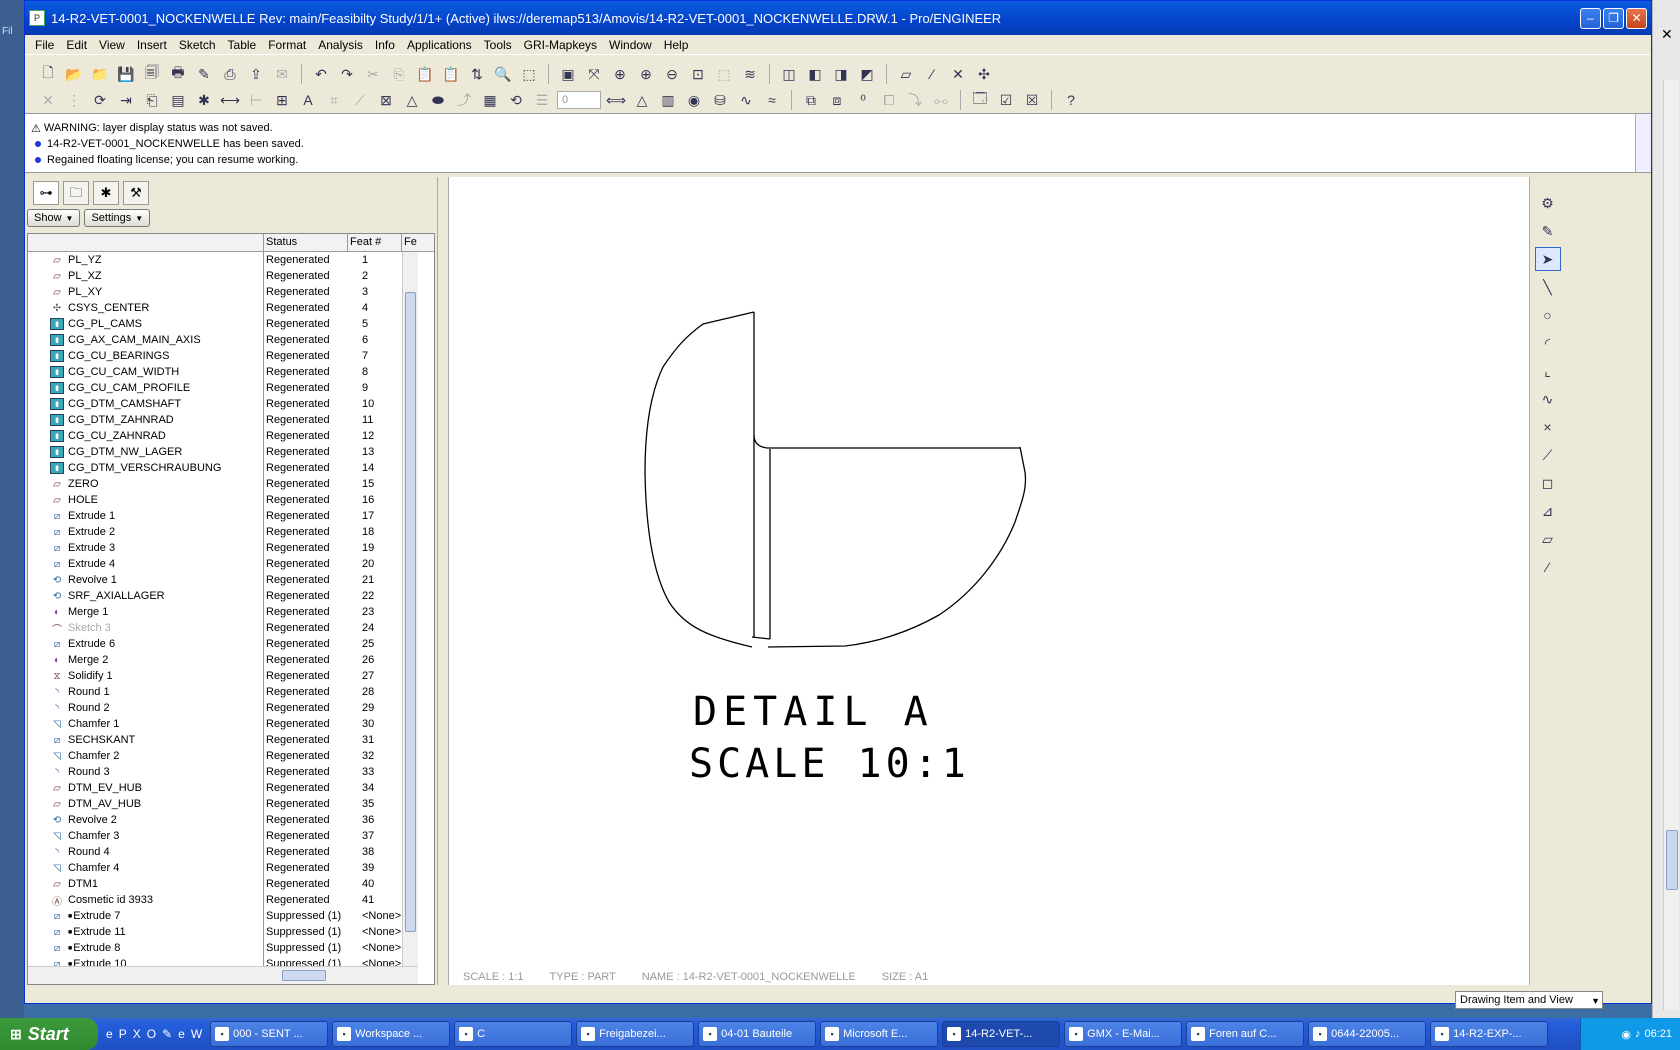 The image size is (1680, 1050). I want to click on tree-row-name-cell: ▱ DTM_AV_HUB, so click(146, 804).